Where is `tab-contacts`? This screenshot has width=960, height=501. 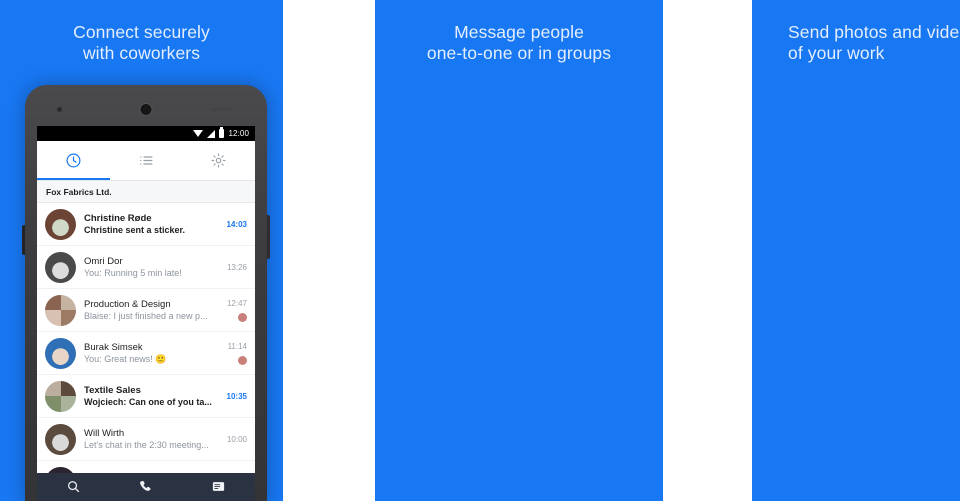
tab-contacts is located at coordinates (146, 160).